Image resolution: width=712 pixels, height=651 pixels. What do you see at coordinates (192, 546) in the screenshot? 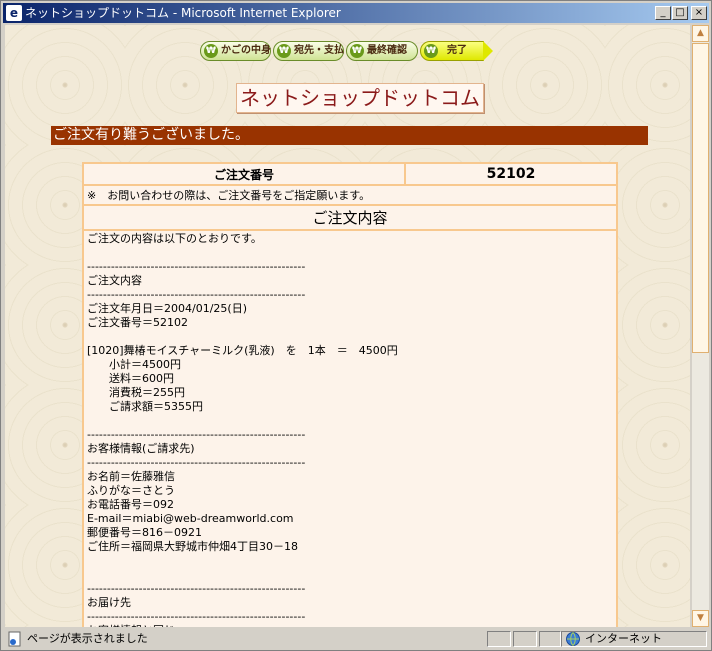
I see `order-content-line: ご住所＝福岡県大野城市仲畑4丁目30－18` at bounding box center [192, 546].